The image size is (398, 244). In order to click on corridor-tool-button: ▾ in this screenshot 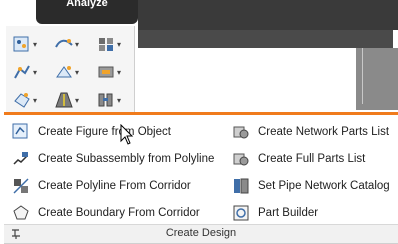, I will do `click(71, 100)`.